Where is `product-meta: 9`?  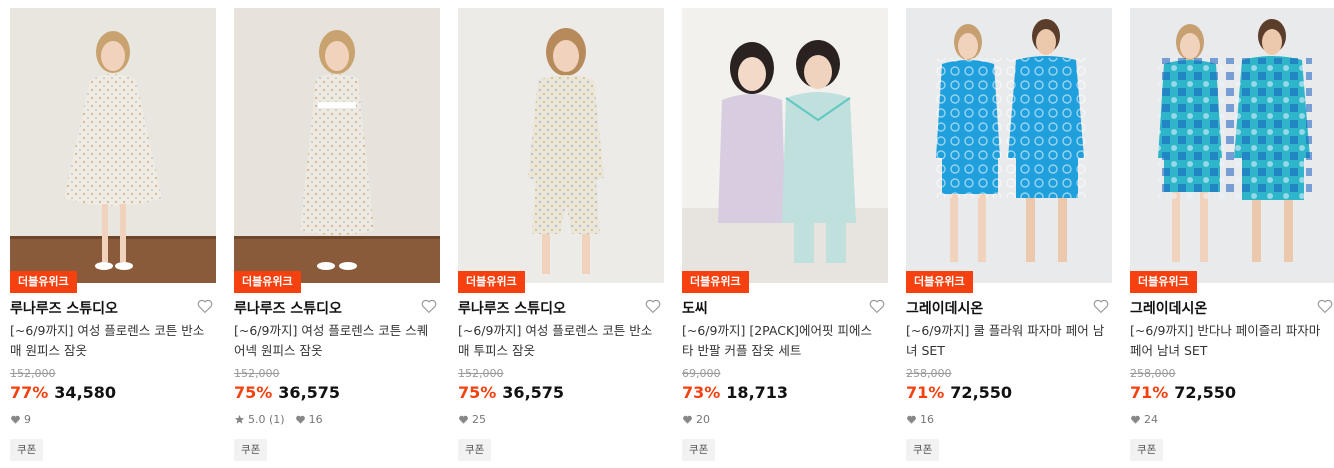 product-meta: 9 is located at coordinates (20, 419).